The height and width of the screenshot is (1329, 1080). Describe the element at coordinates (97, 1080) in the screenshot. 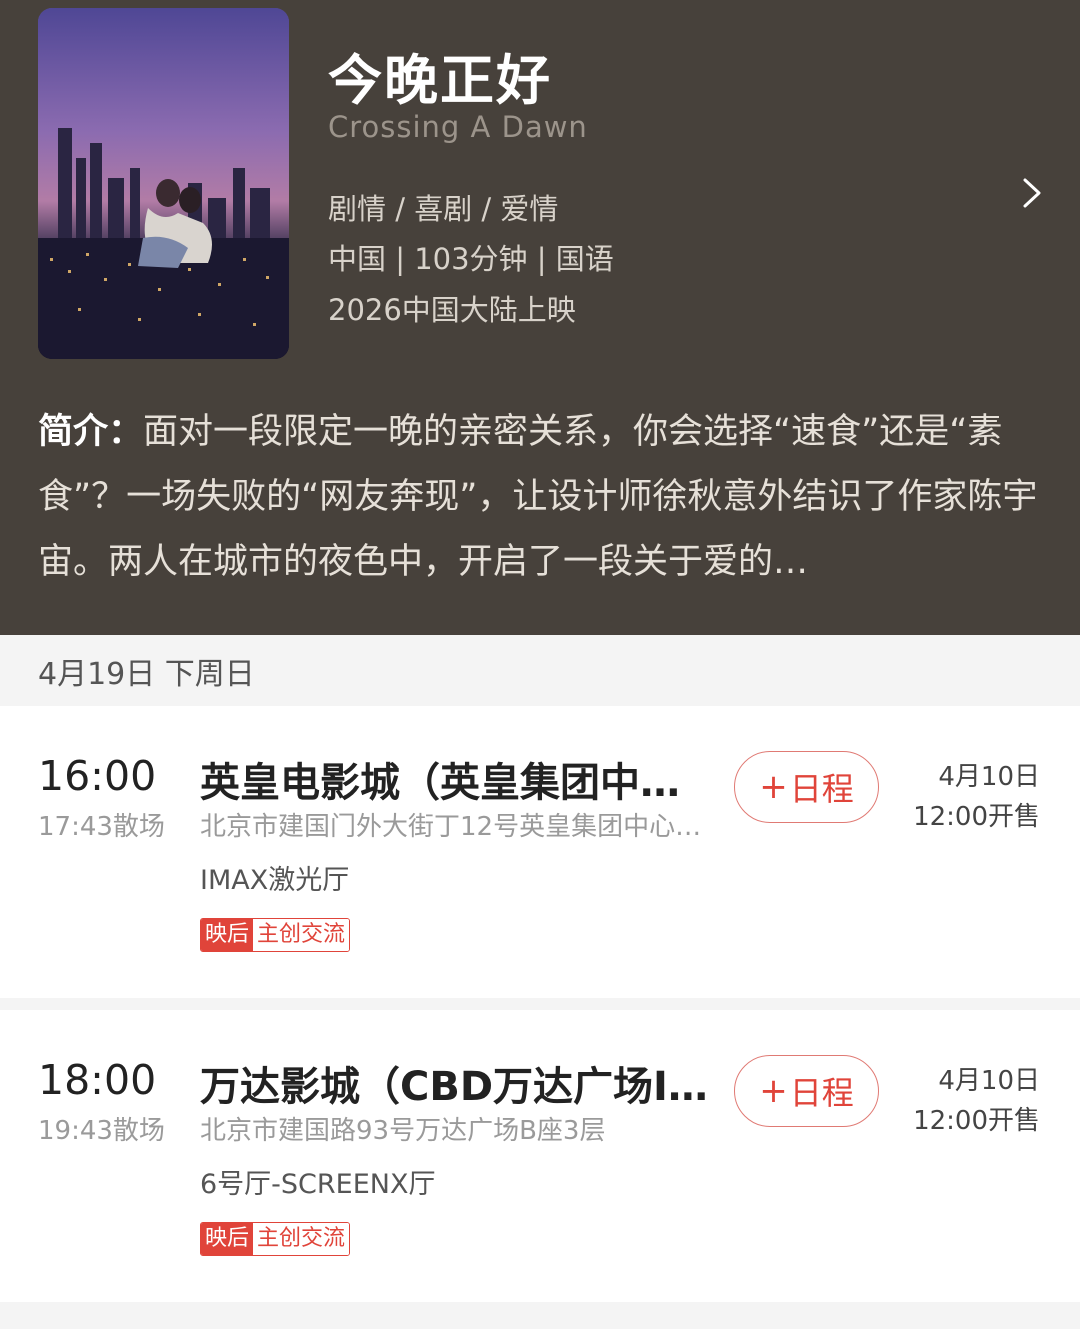

I see `start-time: 18:00` at that location.